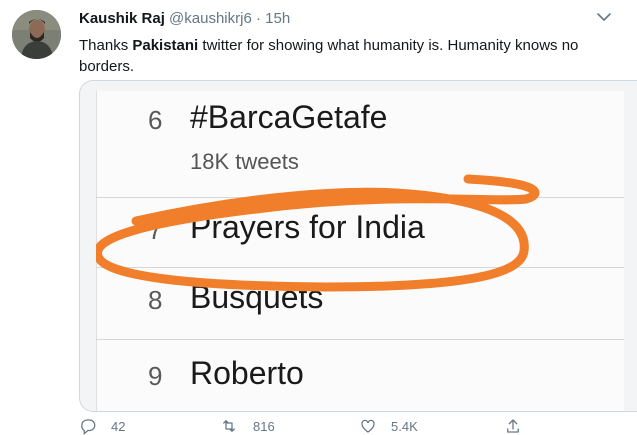 Image resolution: width=637 pixels, height=435 pixels. Describe the element at coordinates (368, 426) in the screenshot. I see `heart-icon` at that location.